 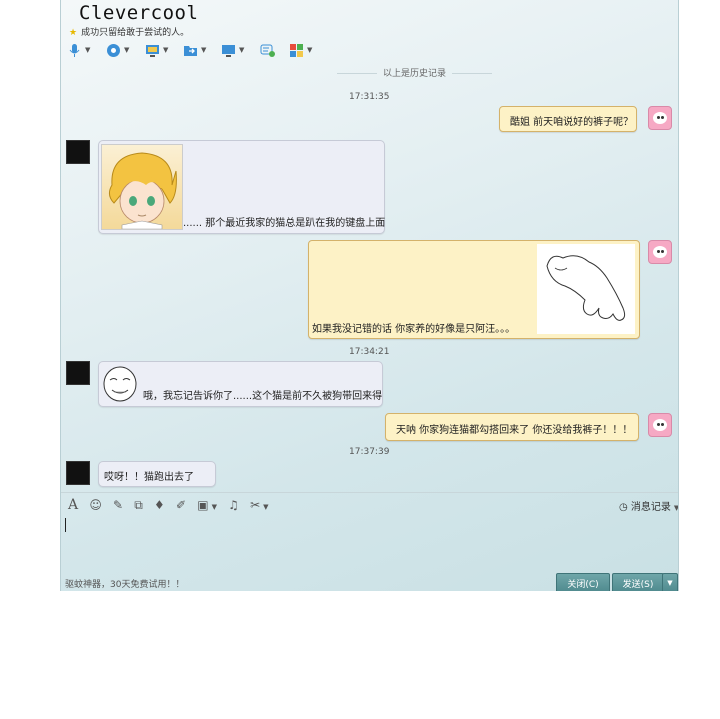 What do you see at coordinates (514, 430) in the screenshot?
I see `message-text: 天呐 你家狗连猫都勾搭回来了 你还没给我裤子！！！` at bounding box center [514, 430].